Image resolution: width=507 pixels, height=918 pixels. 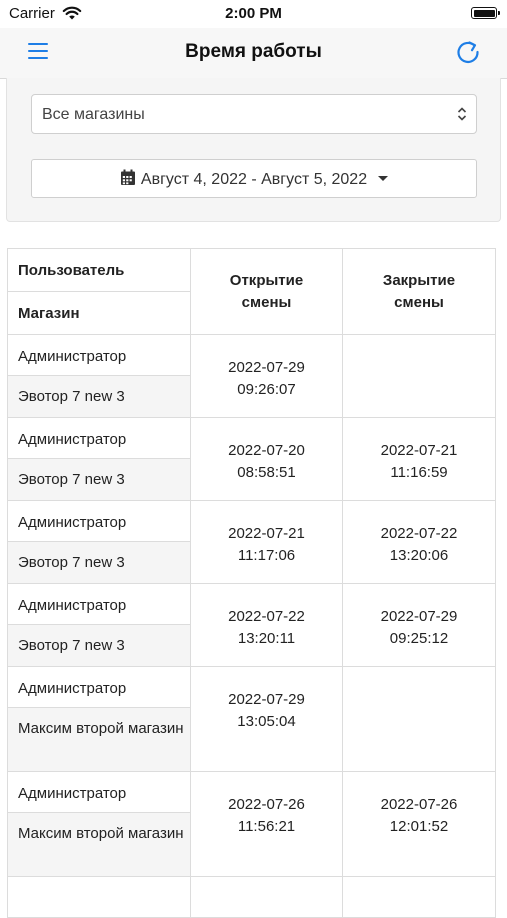 I want to click on row-close-time-partial, so click(x=419, y=897).